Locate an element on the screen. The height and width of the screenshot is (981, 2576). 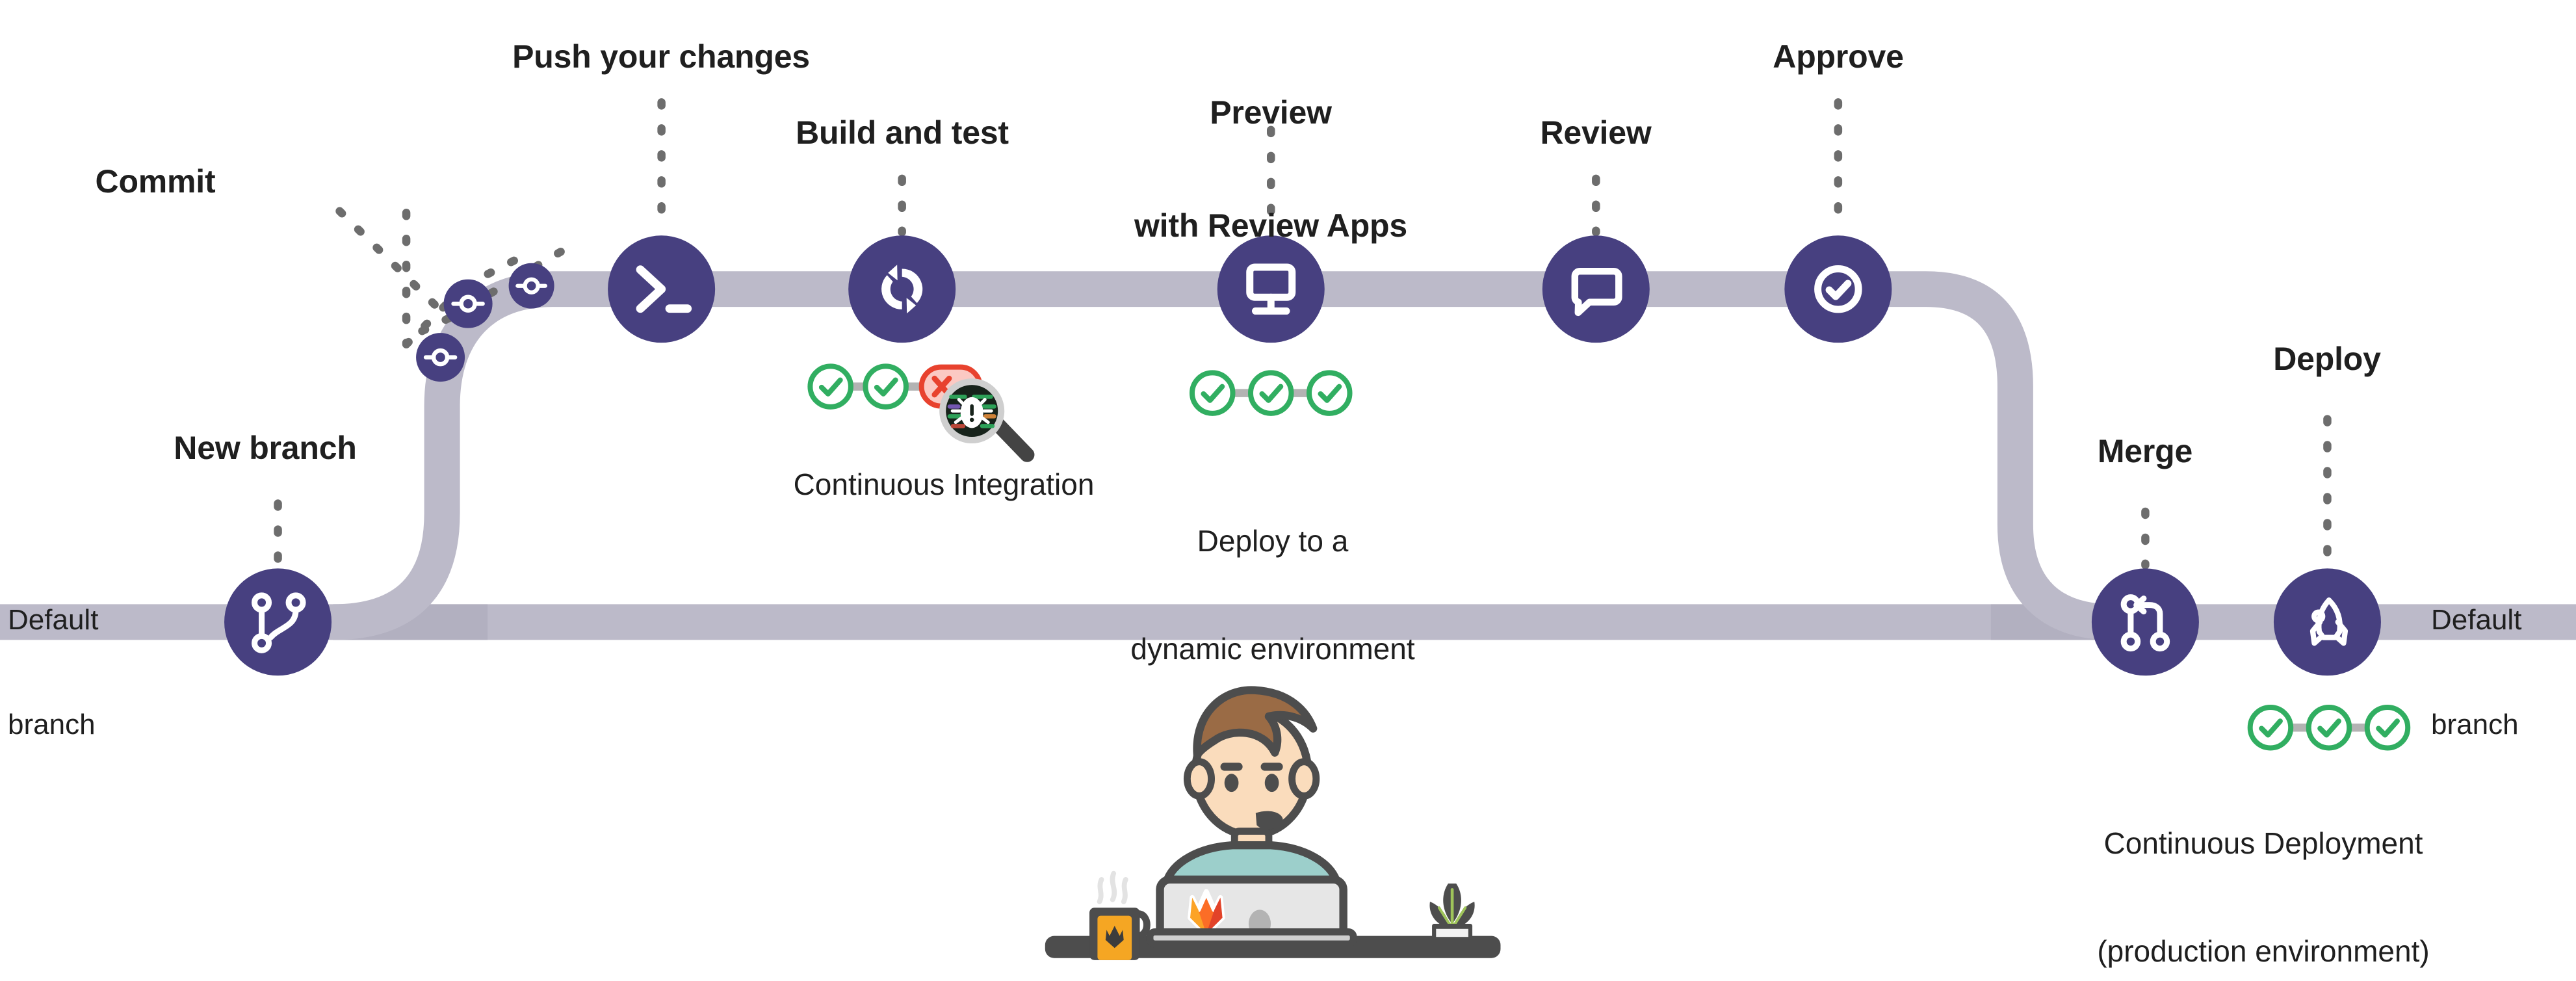
default-branch-label-right-line2: branch is located at coordinates (2475, 725).